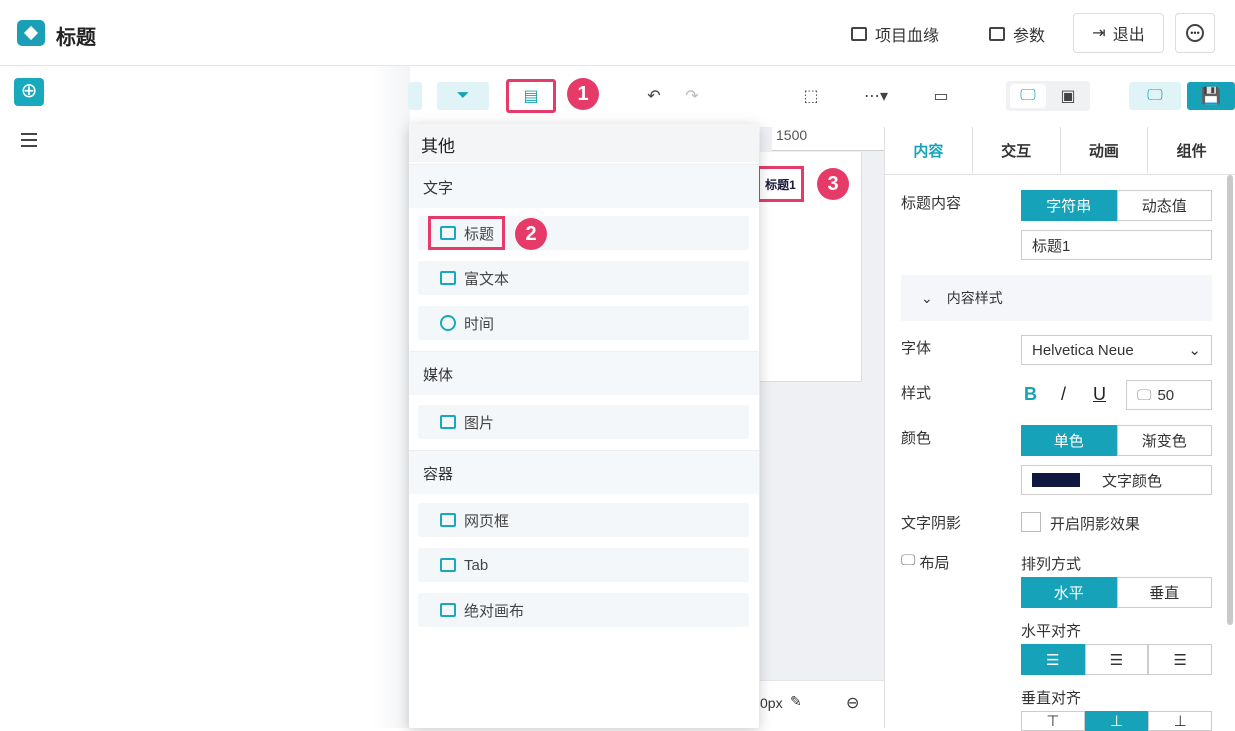 This screenshot has width=1235, height=731. Describe the element at coordinates (583, 565) in the screenshot. I see `menu-item-tab: Tab` at that location.